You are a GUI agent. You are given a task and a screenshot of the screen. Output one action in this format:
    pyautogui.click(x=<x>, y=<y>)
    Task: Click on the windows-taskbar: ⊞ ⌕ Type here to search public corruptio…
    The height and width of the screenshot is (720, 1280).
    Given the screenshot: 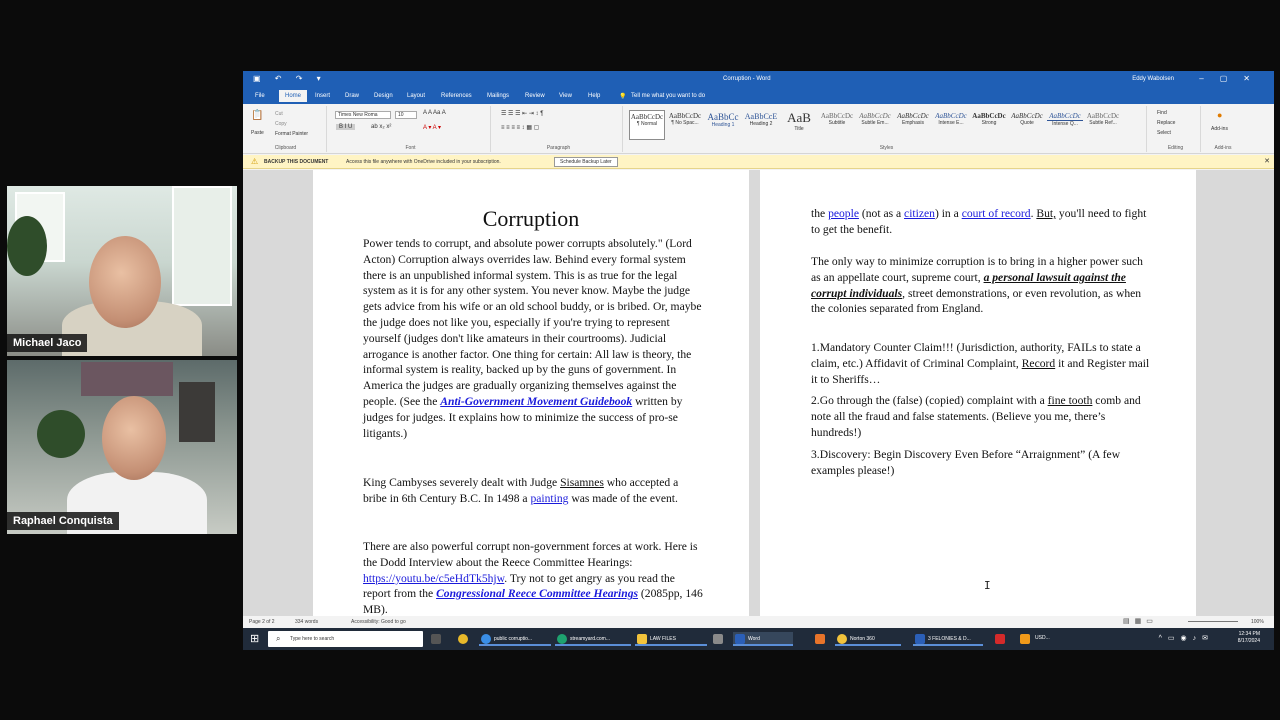 What is the action you would take?
    pyautogui.click(x=758, y=639)
    